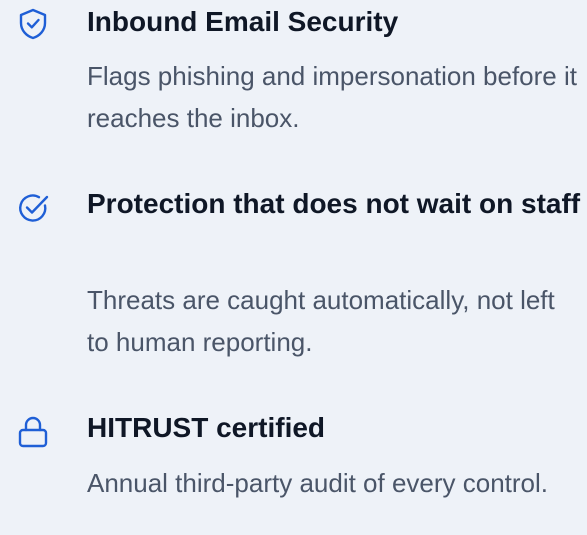  Describe the element at coordinates (334, 203) in the screenshot. I see `feature-title: Protection that does not wait on staff` at that location.